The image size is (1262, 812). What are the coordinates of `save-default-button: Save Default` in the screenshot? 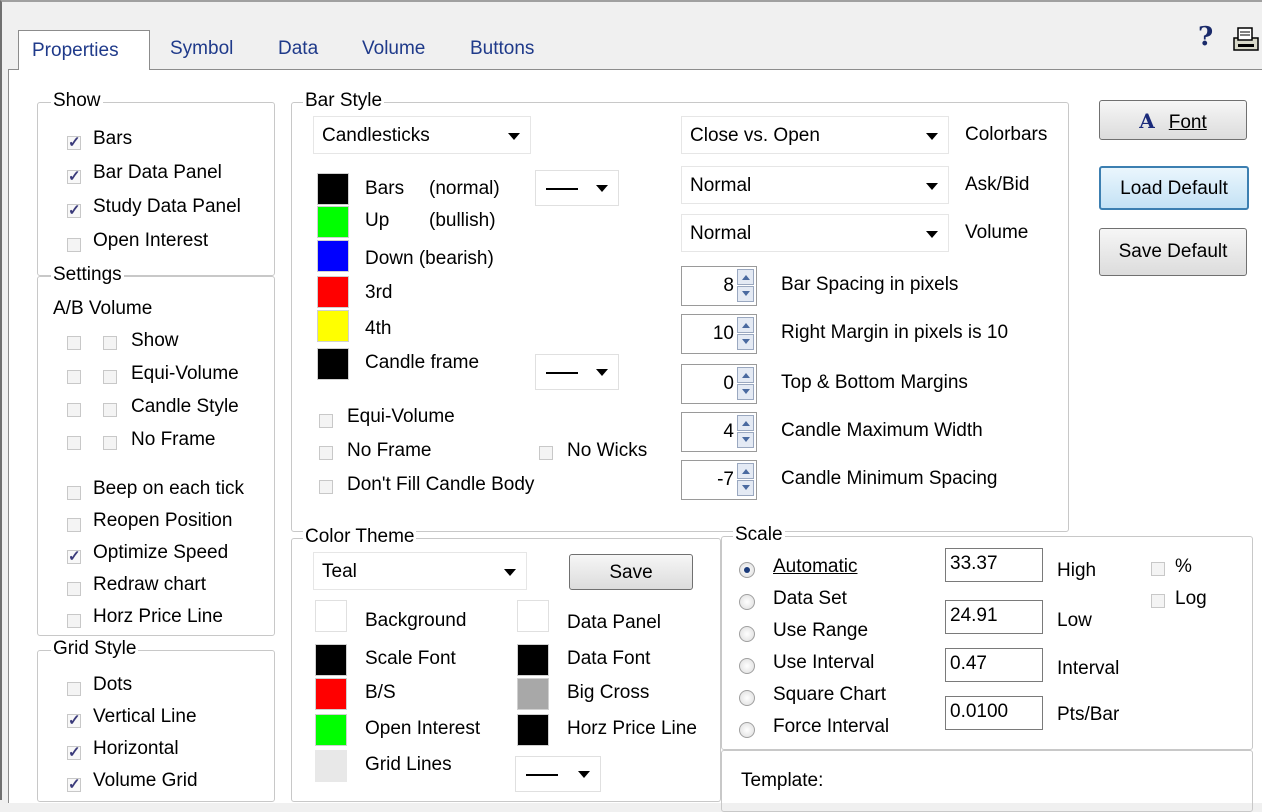 It's located at (1173, 252).